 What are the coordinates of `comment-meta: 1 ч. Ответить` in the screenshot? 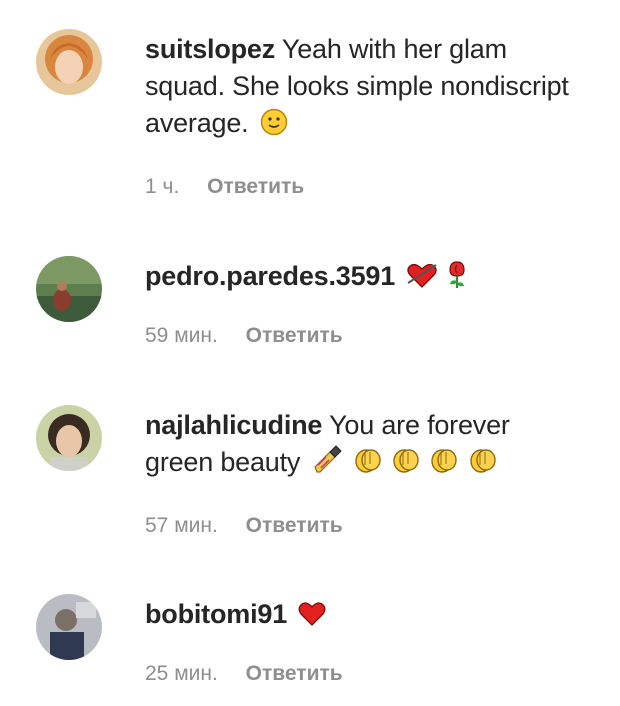 It's located at (224, 187).